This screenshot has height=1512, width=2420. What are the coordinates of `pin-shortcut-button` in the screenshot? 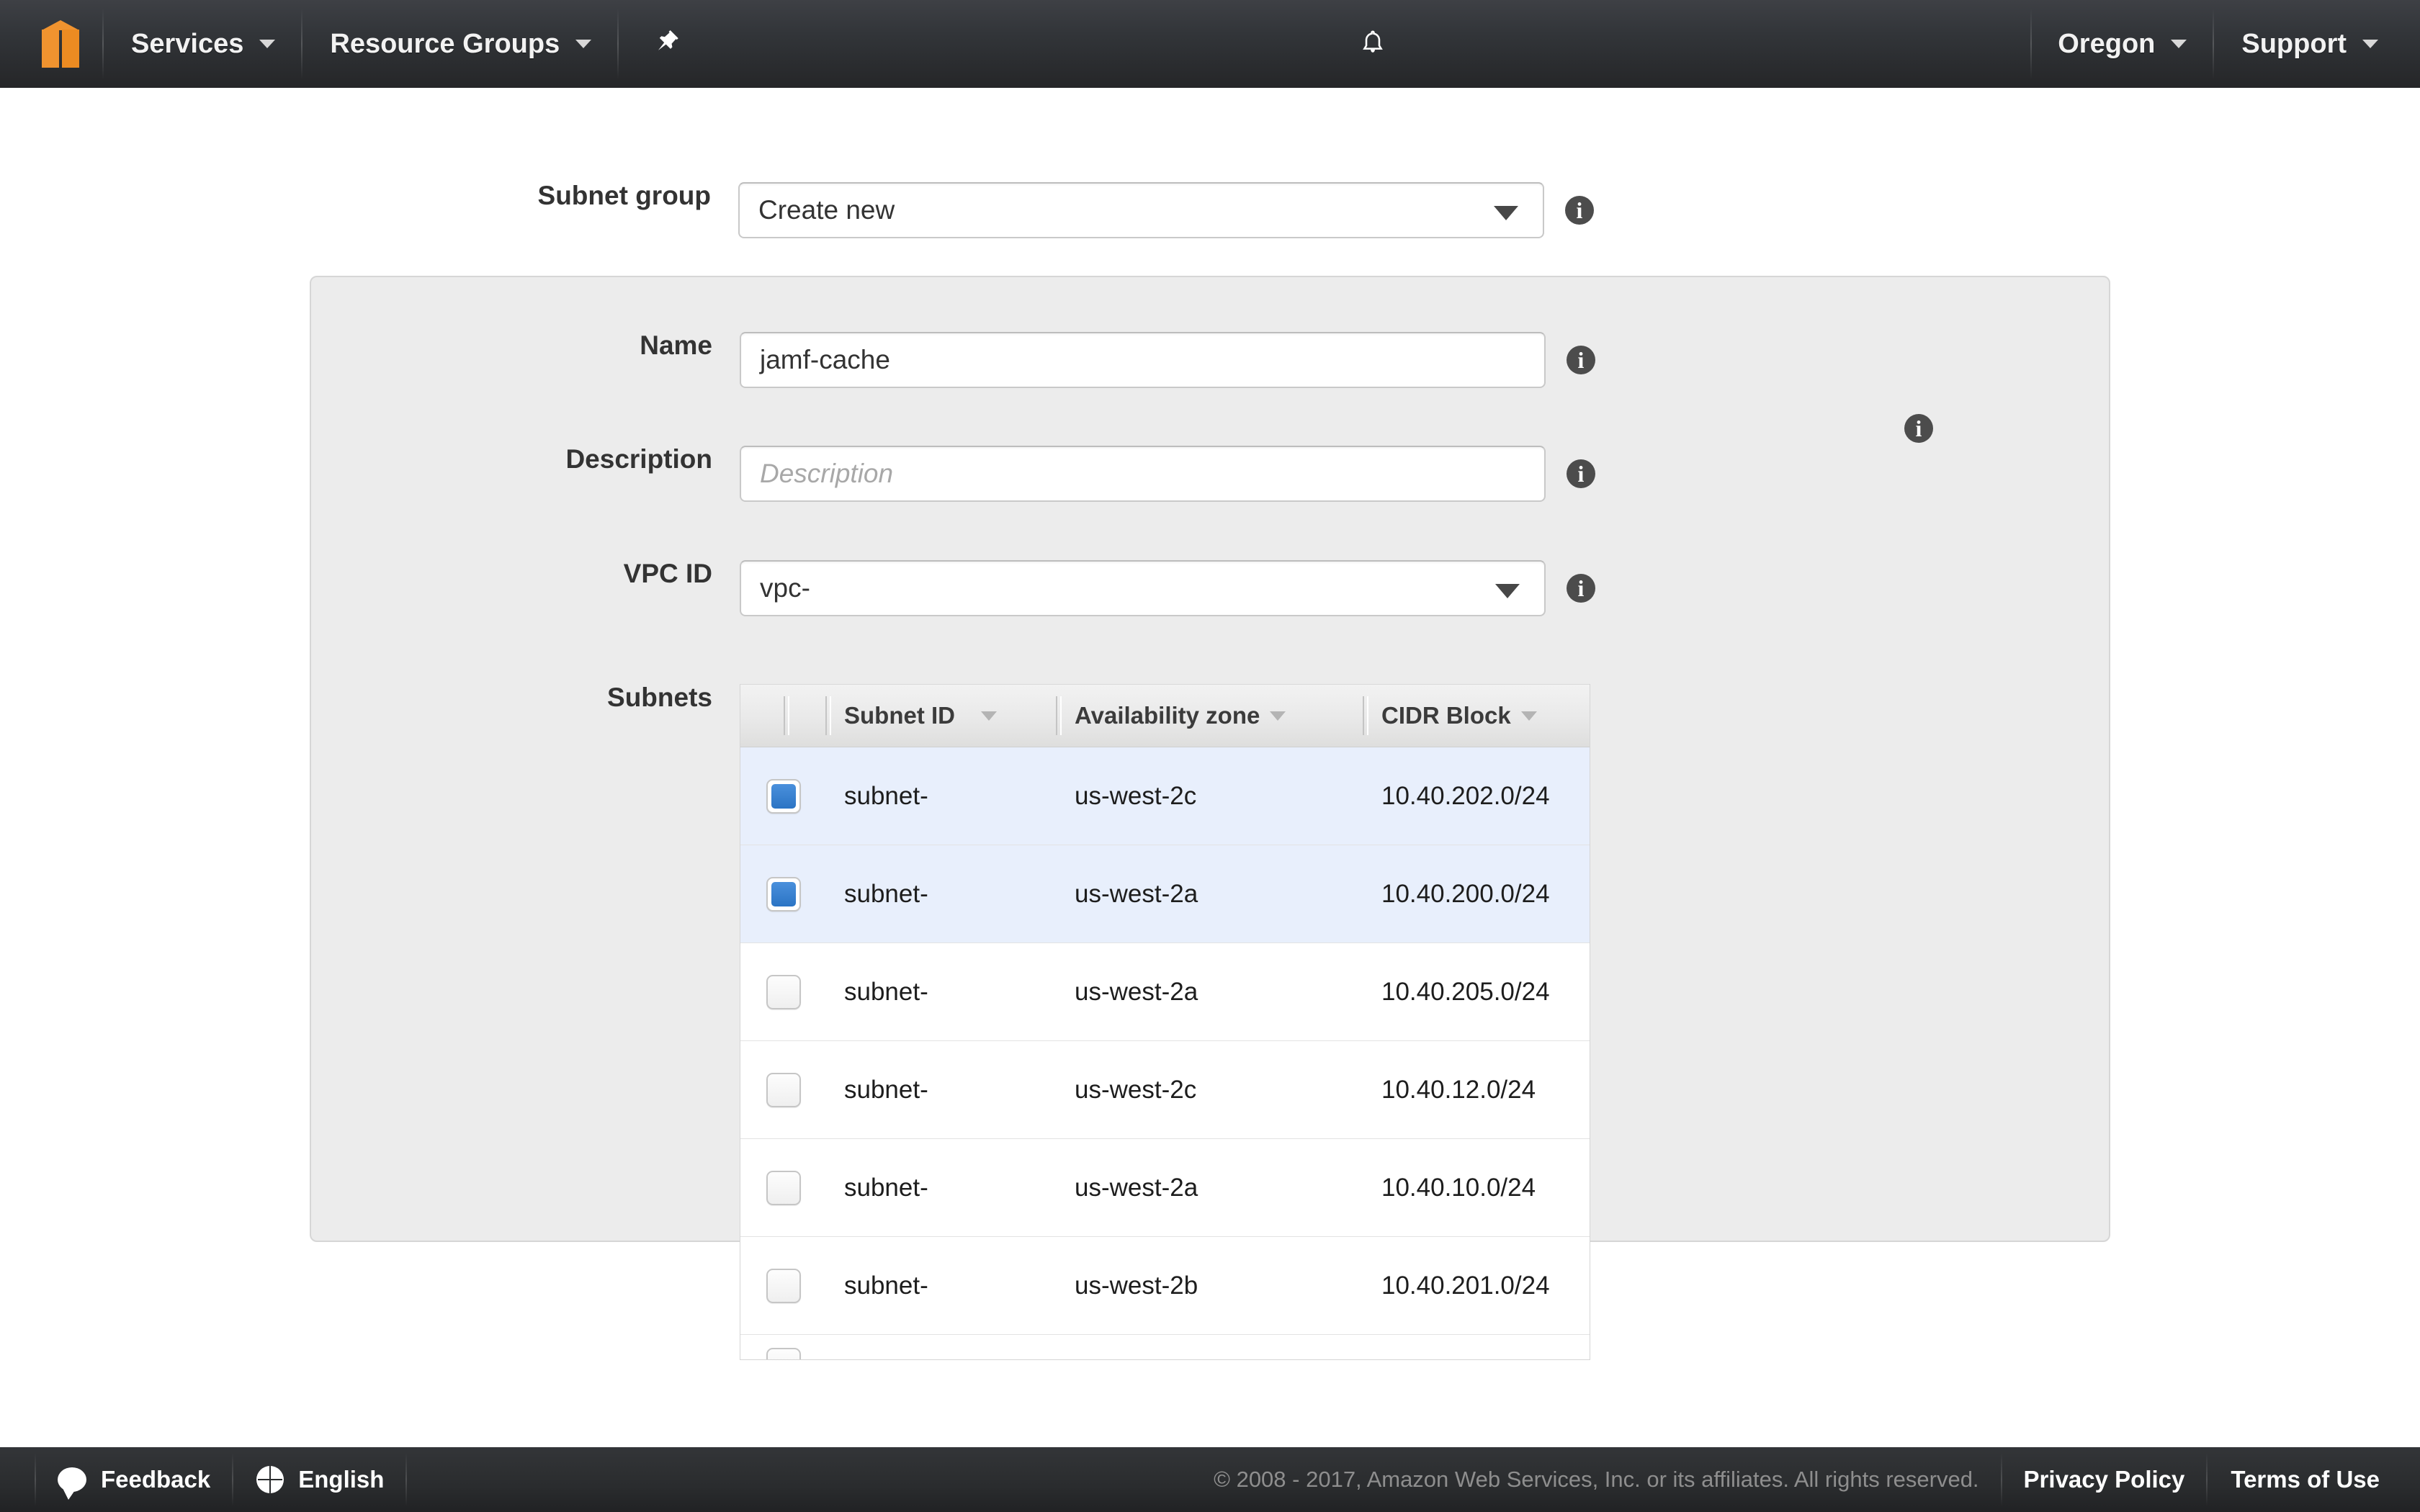 It's located at (667, 44).